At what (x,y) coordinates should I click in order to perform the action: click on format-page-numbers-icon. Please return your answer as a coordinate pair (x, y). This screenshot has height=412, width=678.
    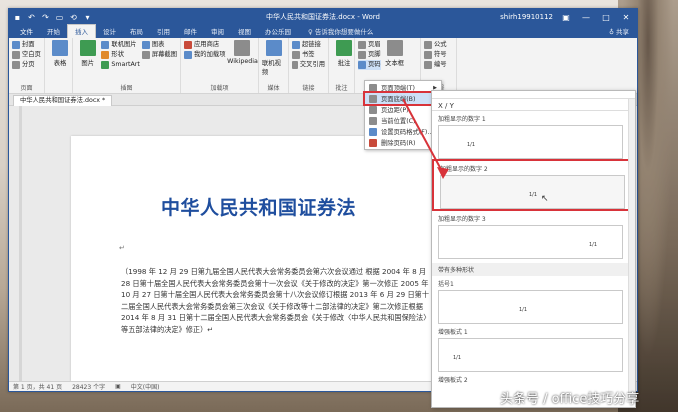
    Looking at the image, I should click on (373, 131).